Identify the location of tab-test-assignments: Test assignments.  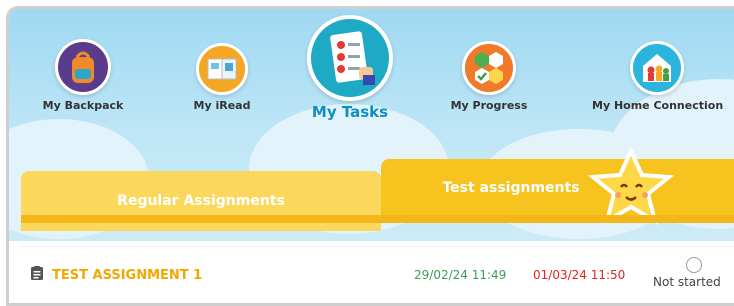
(557, 186).